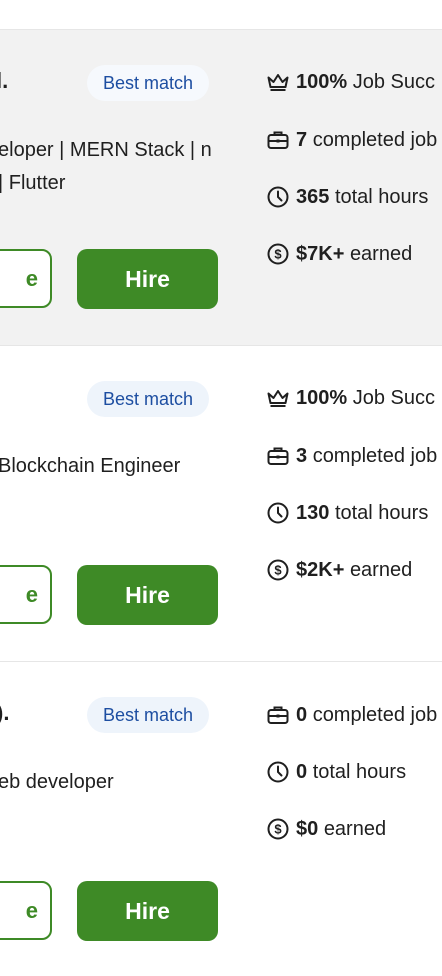  Describe the element at coordinates (4, 81) in the screenshot. I see `freelancer-name: l.` at that location.